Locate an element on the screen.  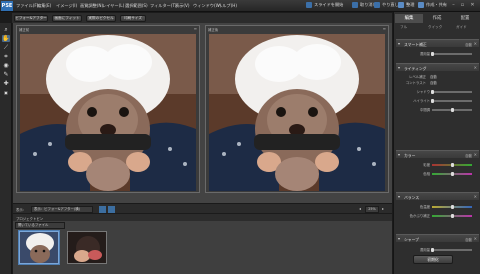
midtones-slider-knob is located at coordinates (452, 110).